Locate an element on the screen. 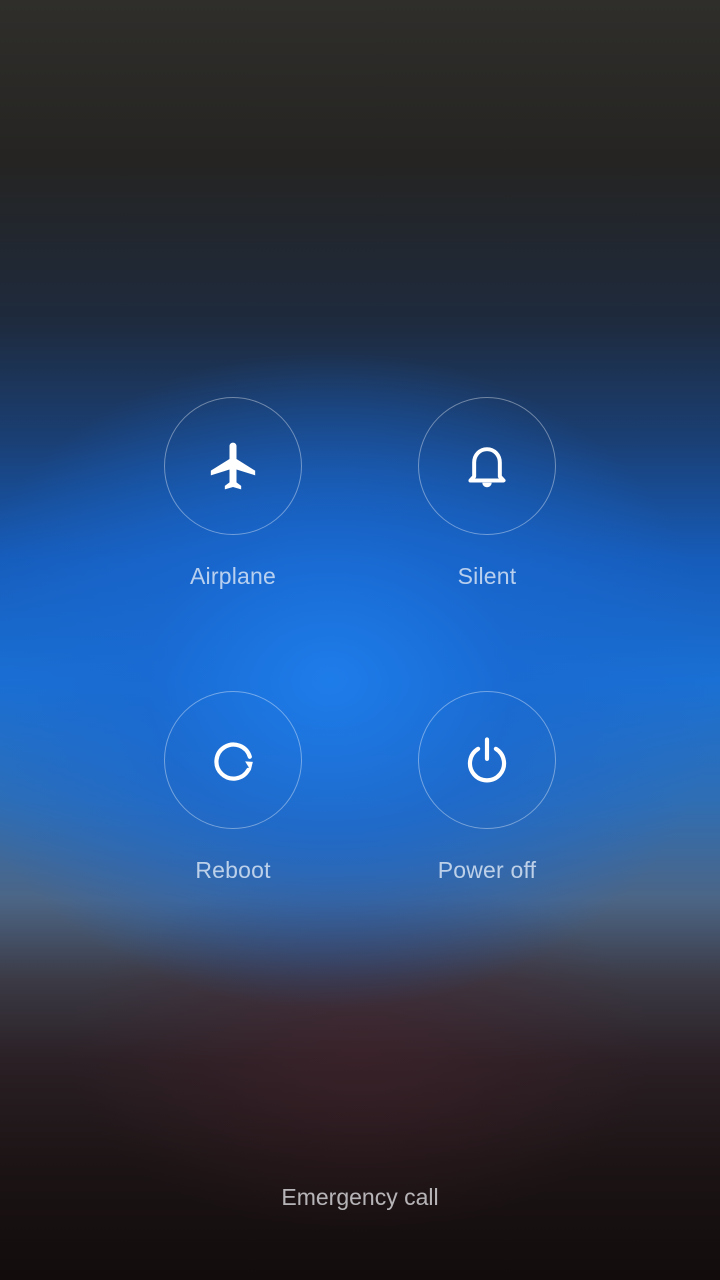 The height and width of the screenshot is (1280, 720). power-off-button: Power off is located at coordinates (487, 791).